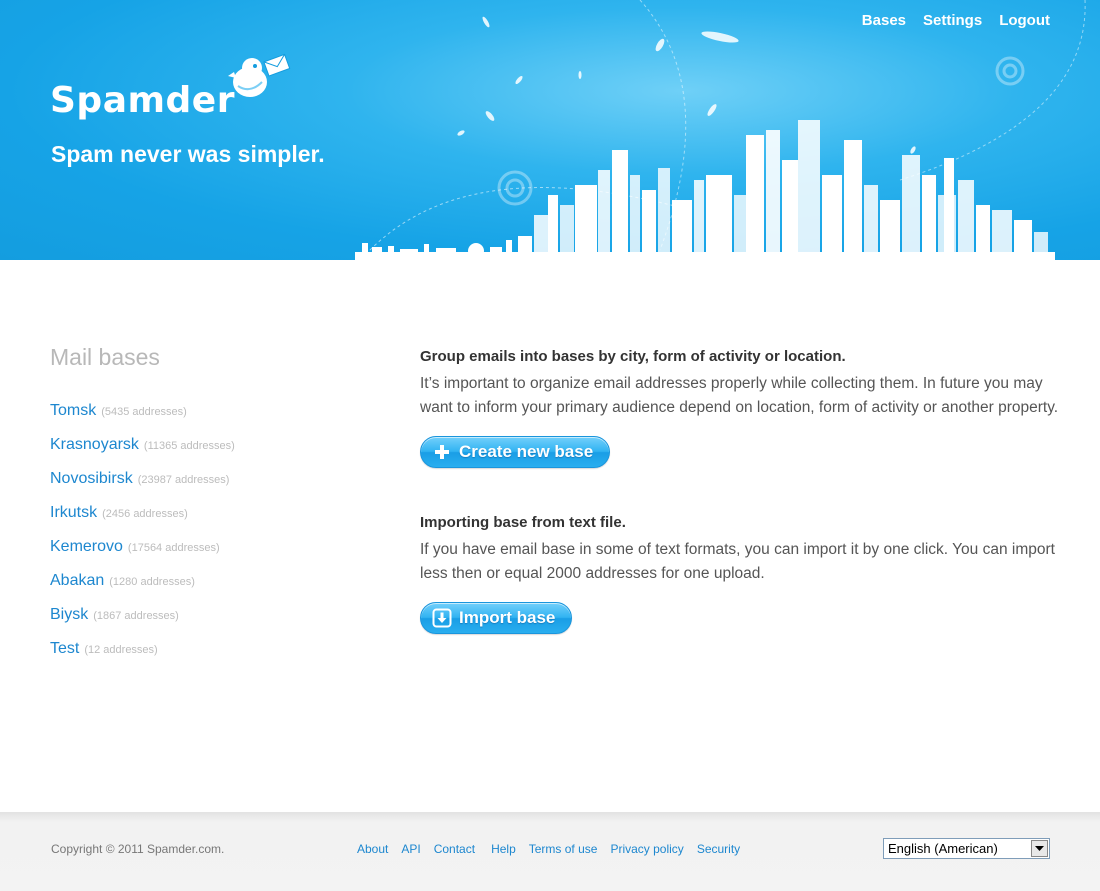  Describe the element at coordinates (105, 357) in the screenshot. I see `sidebar-title: Mail bases` at that location.